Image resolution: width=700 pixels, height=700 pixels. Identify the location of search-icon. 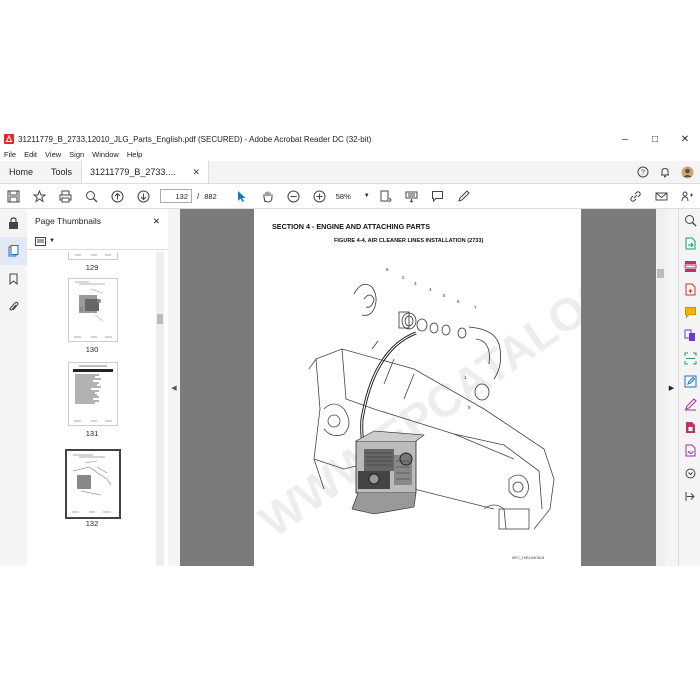
(91, 196).